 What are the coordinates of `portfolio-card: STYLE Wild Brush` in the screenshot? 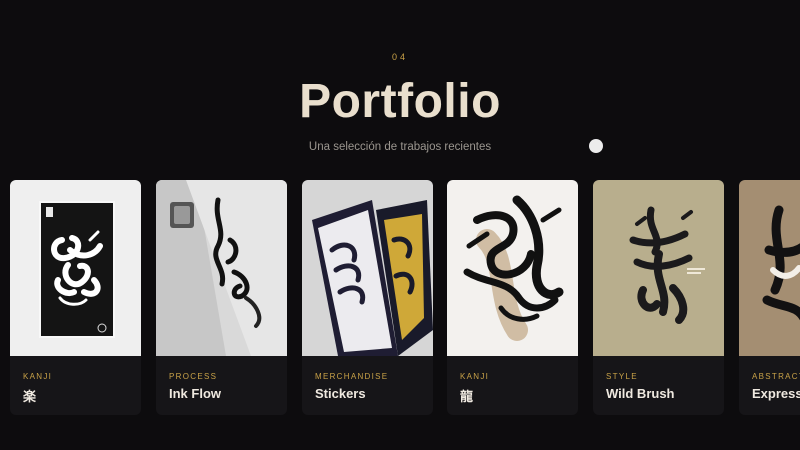 It's located at (658, 297).